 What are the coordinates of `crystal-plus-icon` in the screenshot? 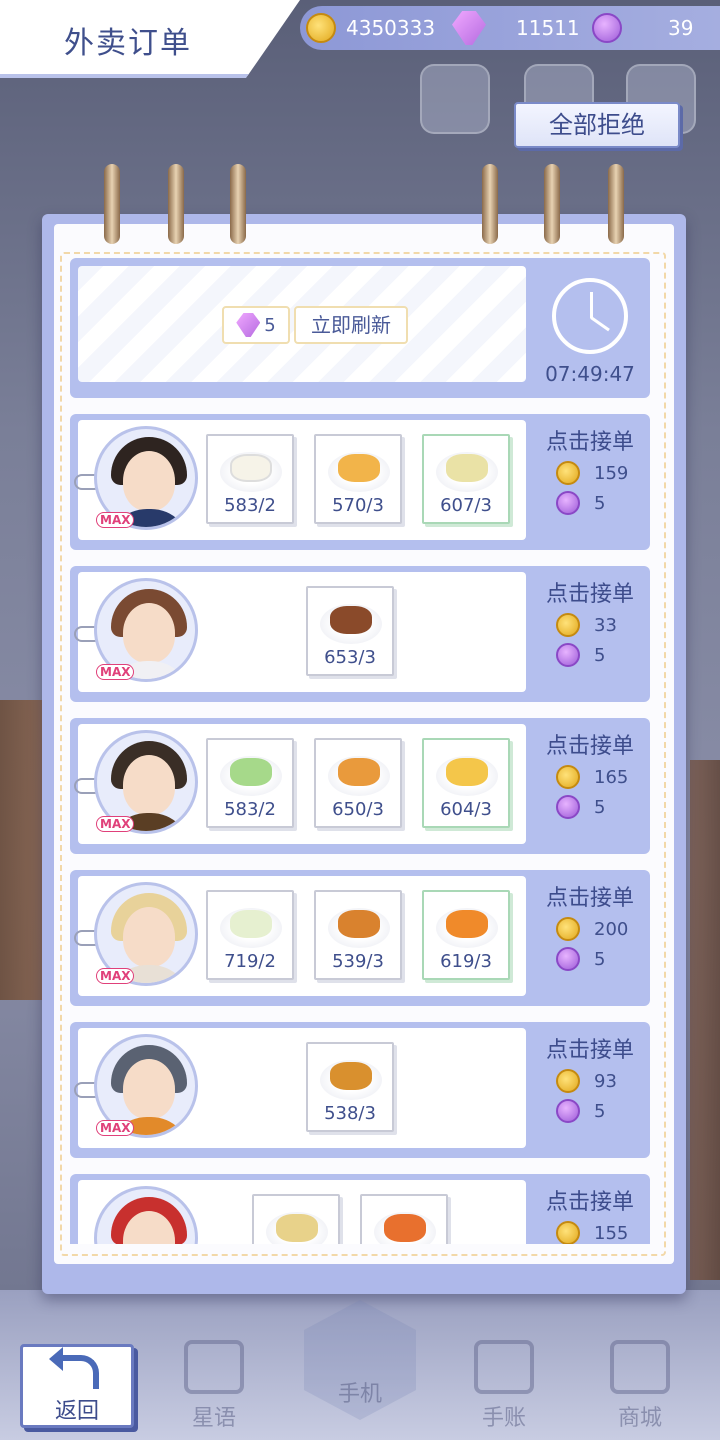 It's located at (469, 28).